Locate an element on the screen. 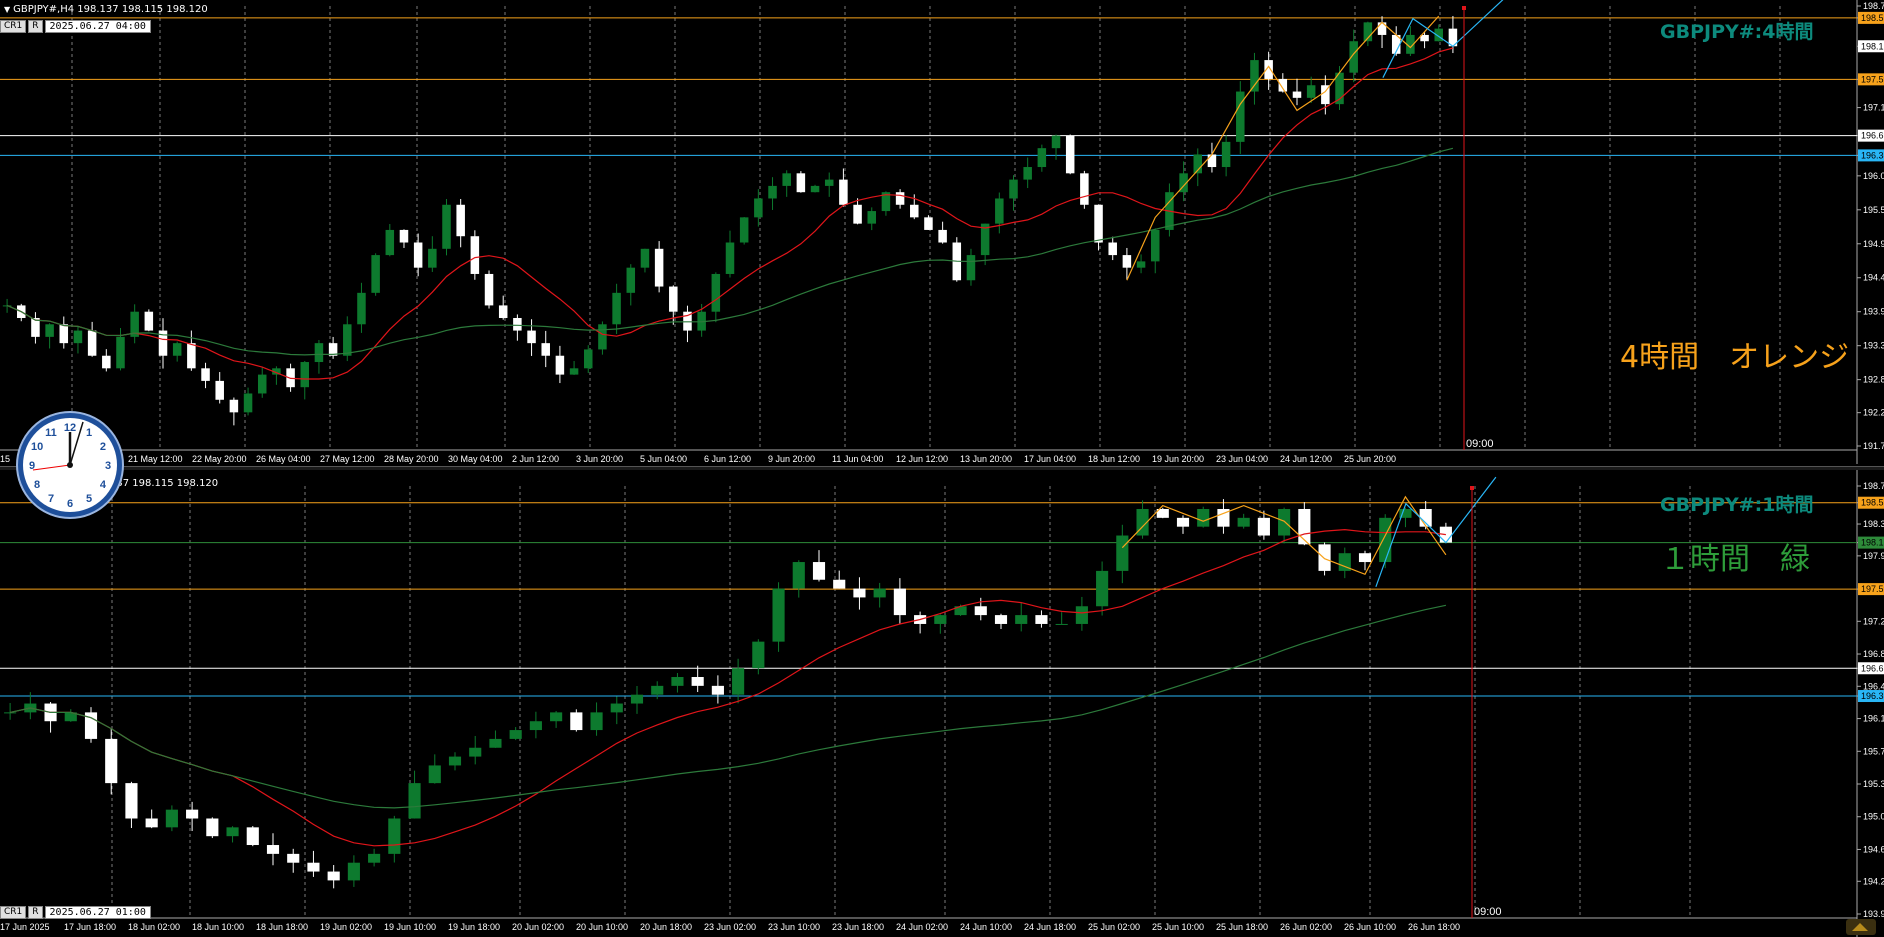 Image resolution: width=1884 pixels, height=937 pixels. price-tick-label: 194.650 is located at coordinates (1873, 849).